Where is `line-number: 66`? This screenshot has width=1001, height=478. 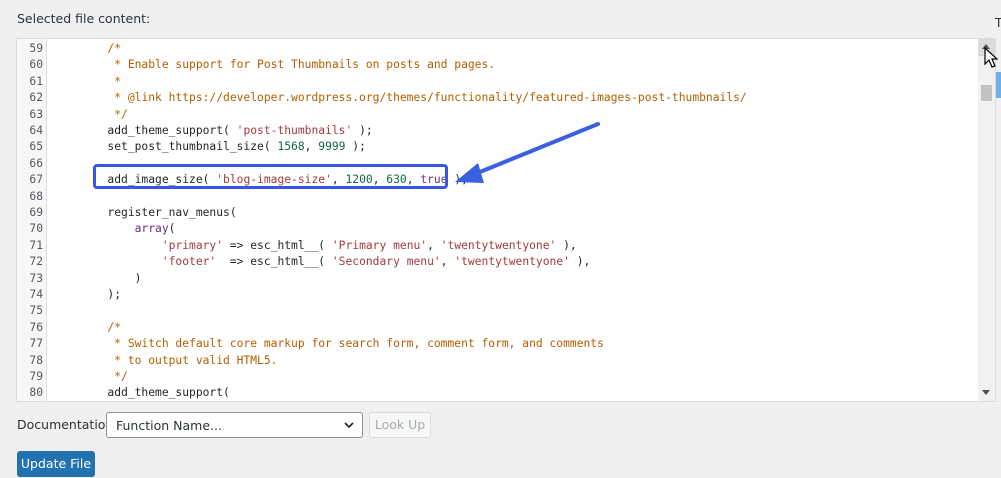
line-number: 66 is located at coordinates (36, 163).